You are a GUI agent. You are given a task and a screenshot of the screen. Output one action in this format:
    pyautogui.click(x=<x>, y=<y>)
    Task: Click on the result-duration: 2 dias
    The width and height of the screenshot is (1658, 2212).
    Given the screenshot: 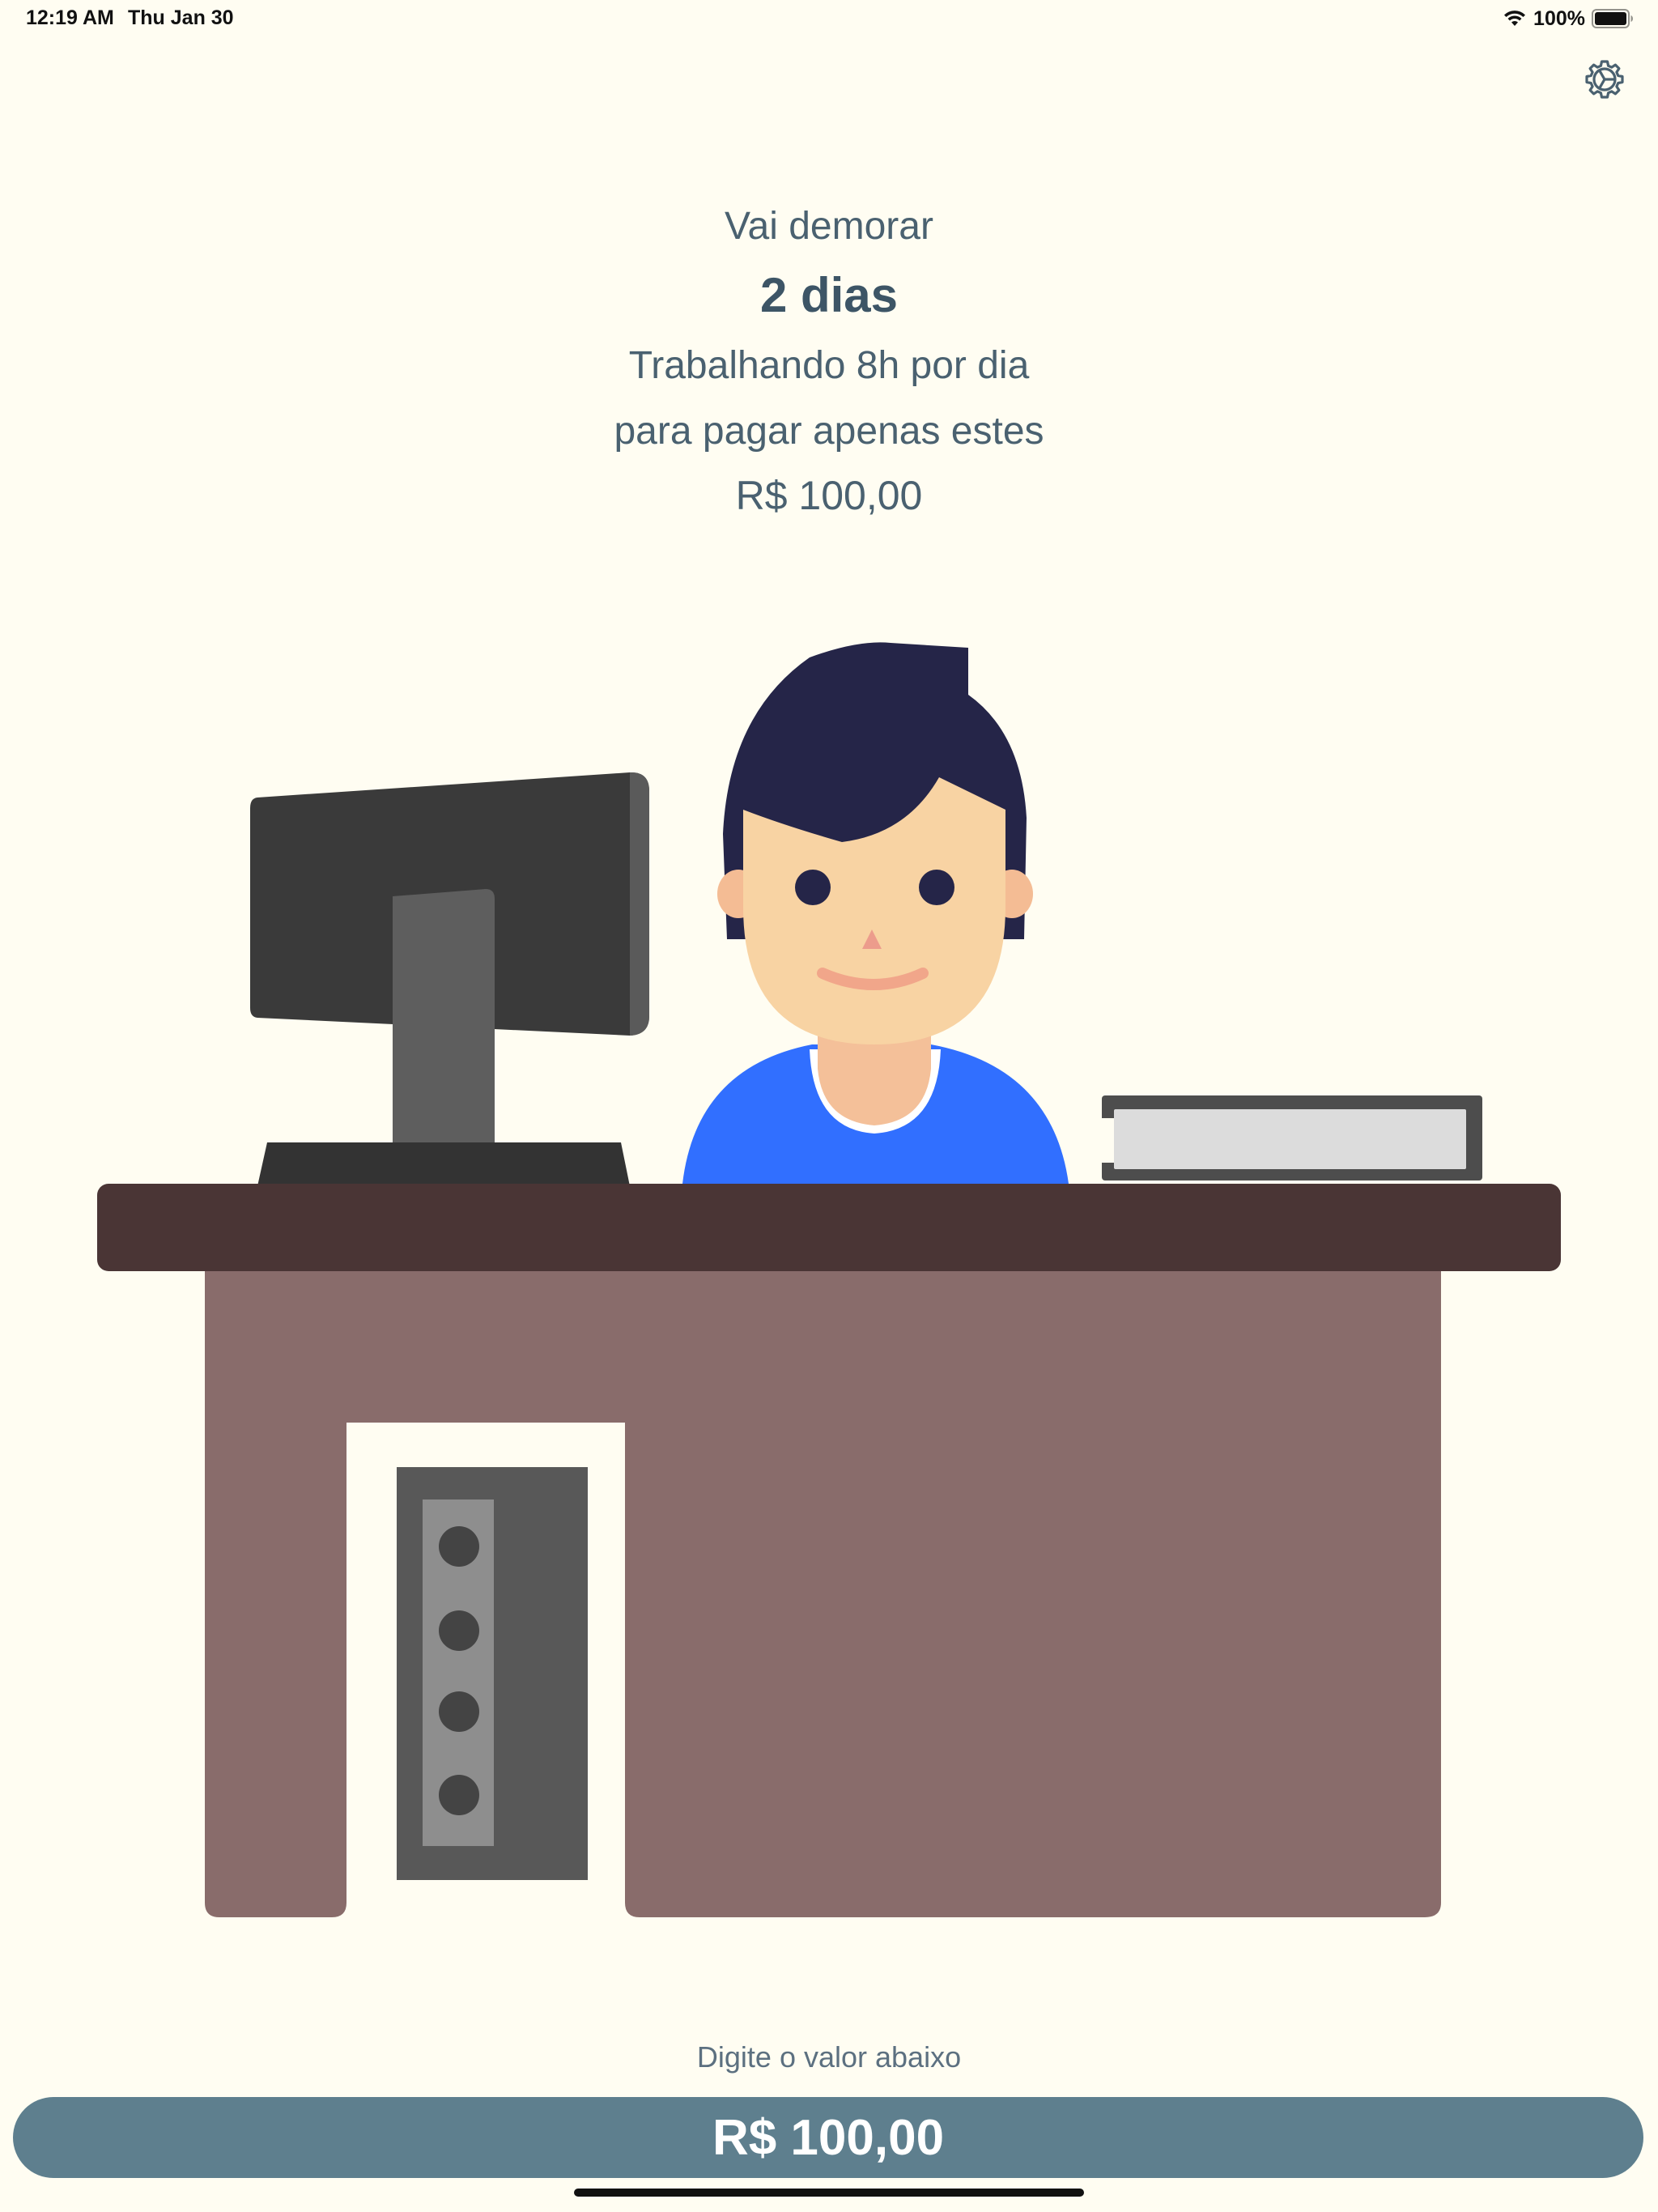 What is the action you would take?
    pyautogui.click(x=829, y=295)
    